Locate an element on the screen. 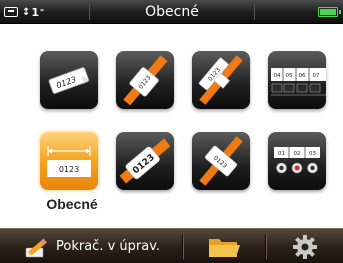 This screenshot has height=263, width=343. svg-text: 05 is located at coordinates (289, 76).